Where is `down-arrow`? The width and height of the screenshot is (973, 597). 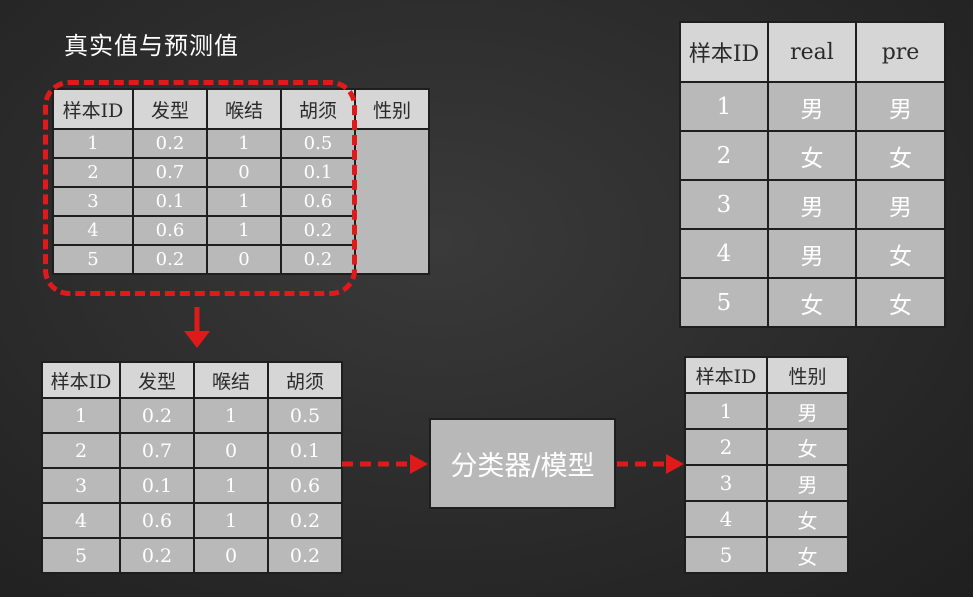 down-arrow is located at coordinates (197, 327).